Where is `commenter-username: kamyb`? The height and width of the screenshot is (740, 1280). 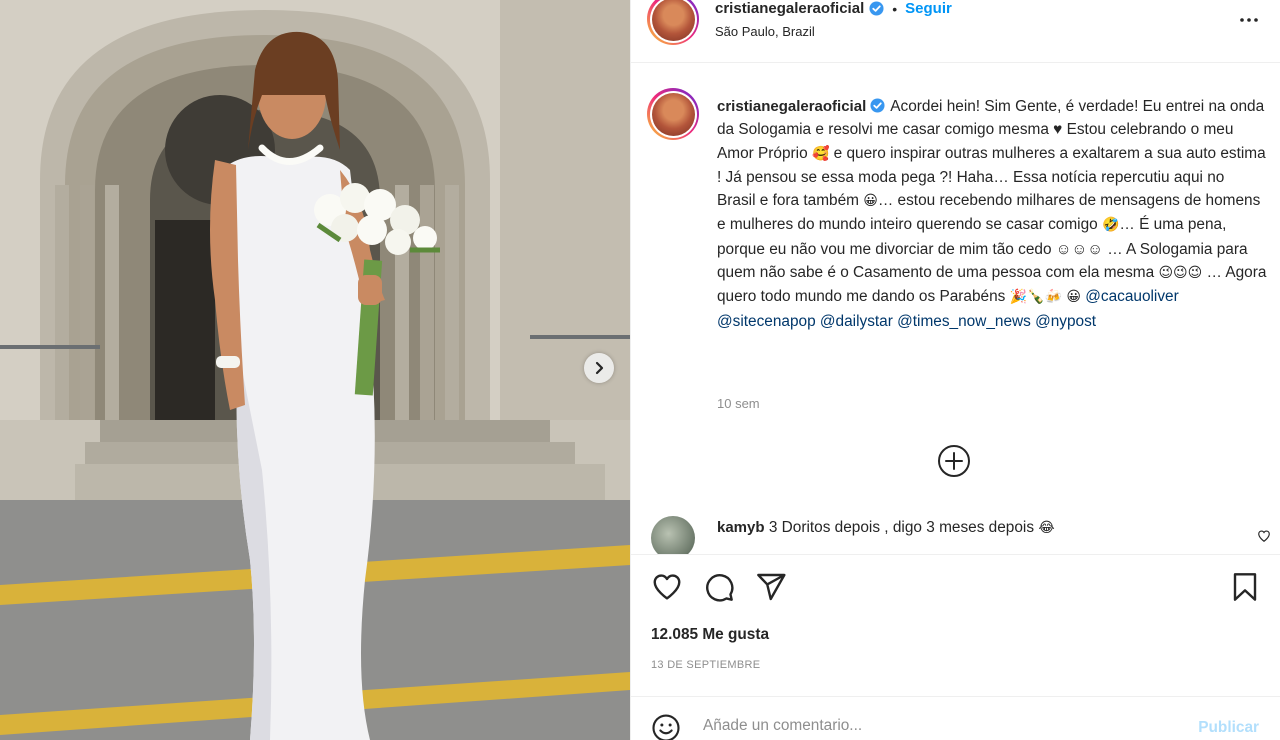 commenter-username: kamyb is located at coordinates (741, 527).